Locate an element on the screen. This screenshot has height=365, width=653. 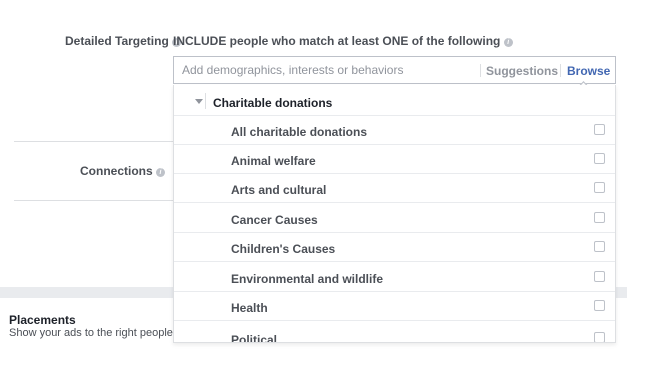
connections-label: Connections is located at coordinates (116, 171).